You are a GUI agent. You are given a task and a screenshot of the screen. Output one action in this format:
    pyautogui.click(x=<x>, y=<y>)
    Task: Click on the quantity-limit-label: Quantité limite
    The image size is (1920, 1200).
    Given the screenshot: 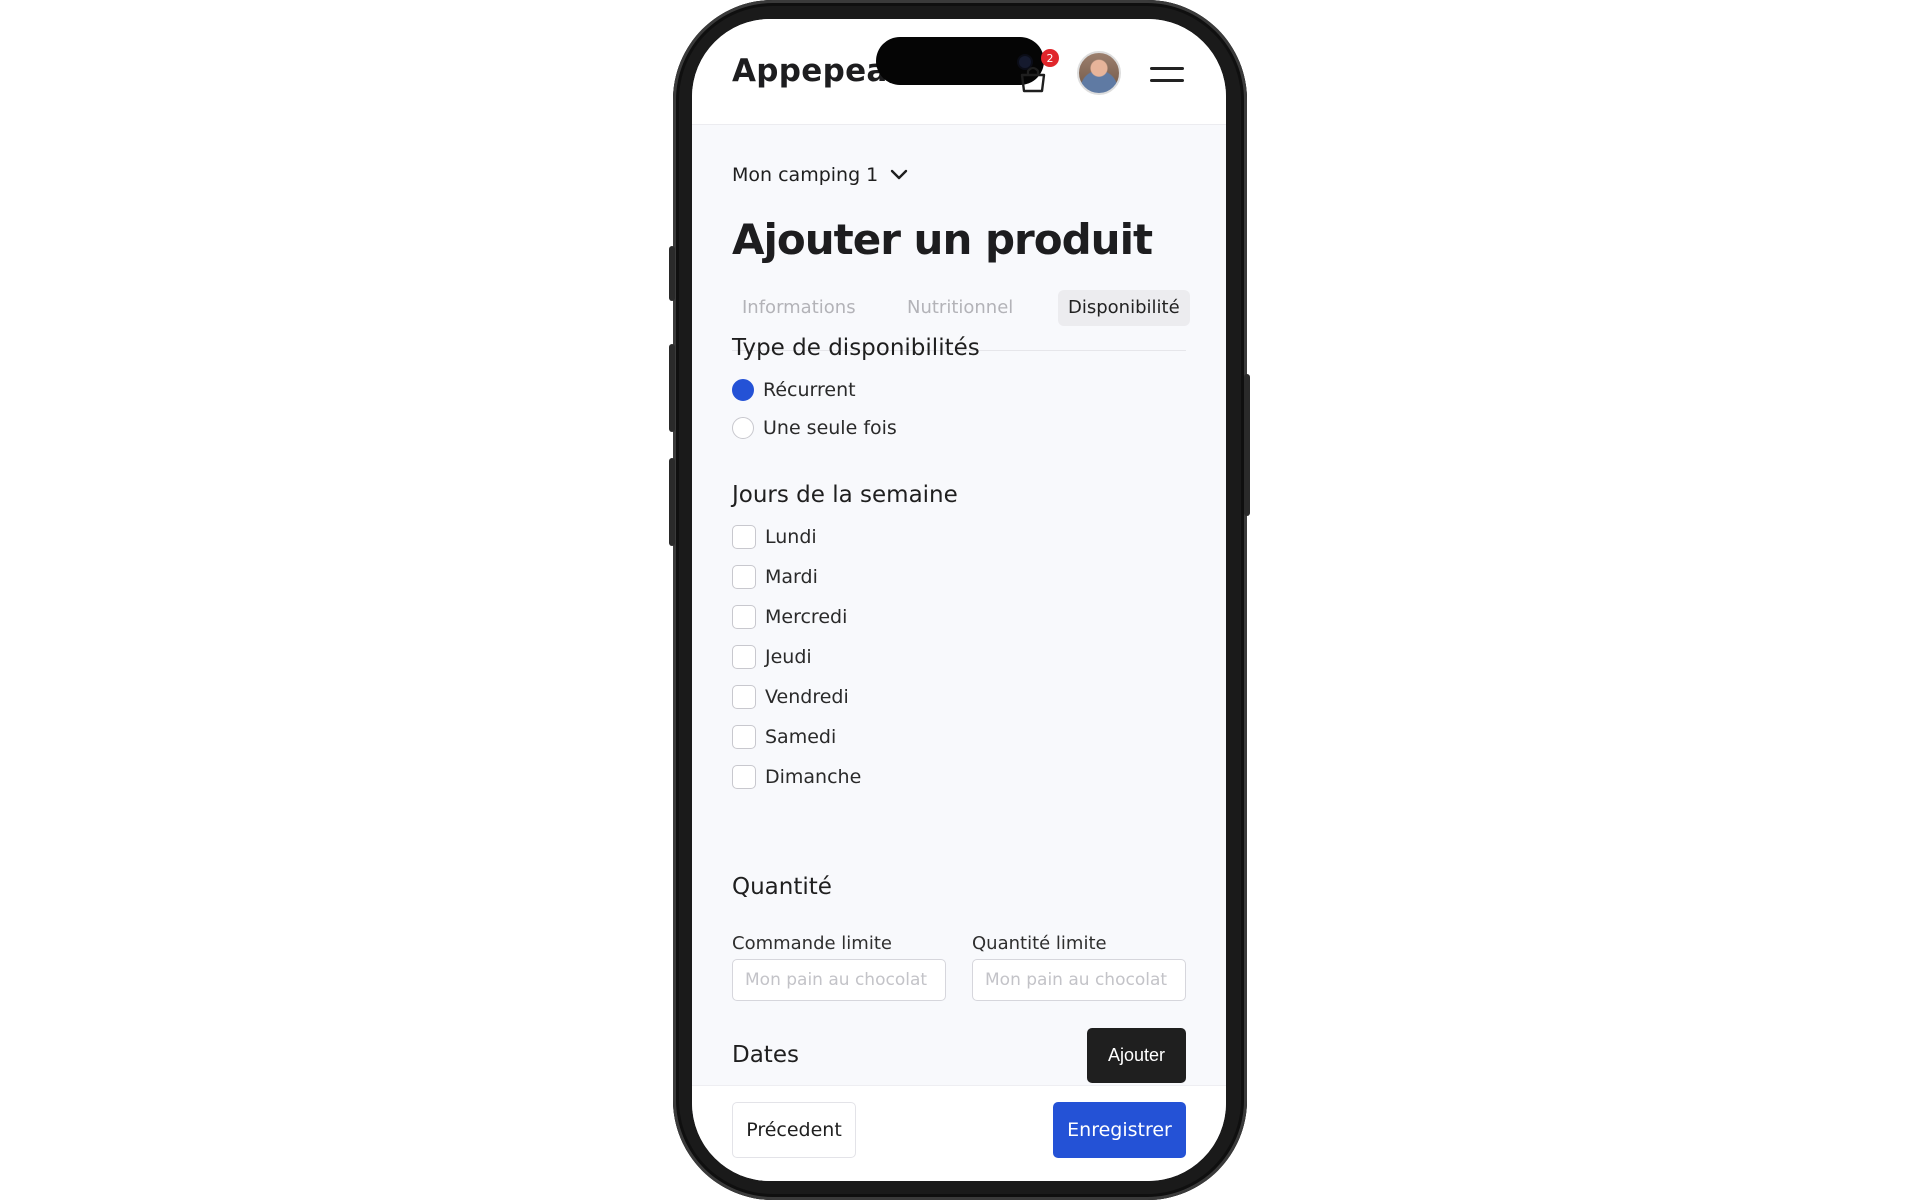 What is the action you would take?
    pyautogui.click(x=1039, y=943)
    